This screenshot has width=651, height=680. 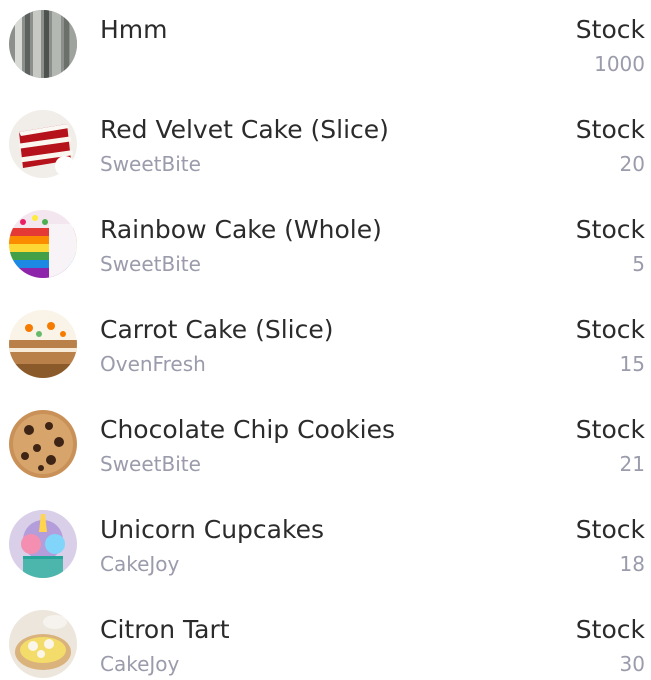 I want to click on product-row: Carrot Cake (Slice) OvenFresh Stock 15, so click(x=325, y=350).